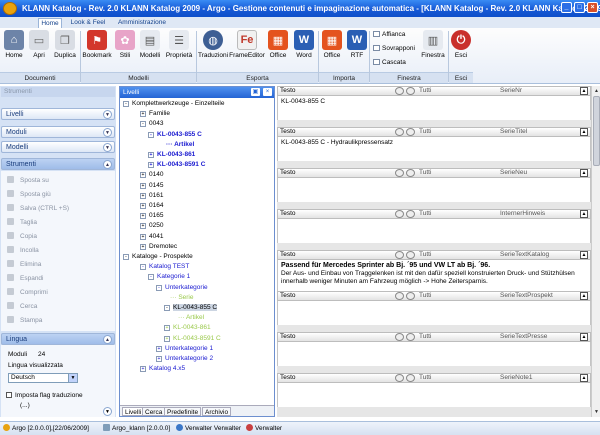 The image size is (600, 435). What do you see at coordinates (183, 411) in the screenshot?
I see `tab-predefinite: Predefinite` at bounding box center [183, 411].